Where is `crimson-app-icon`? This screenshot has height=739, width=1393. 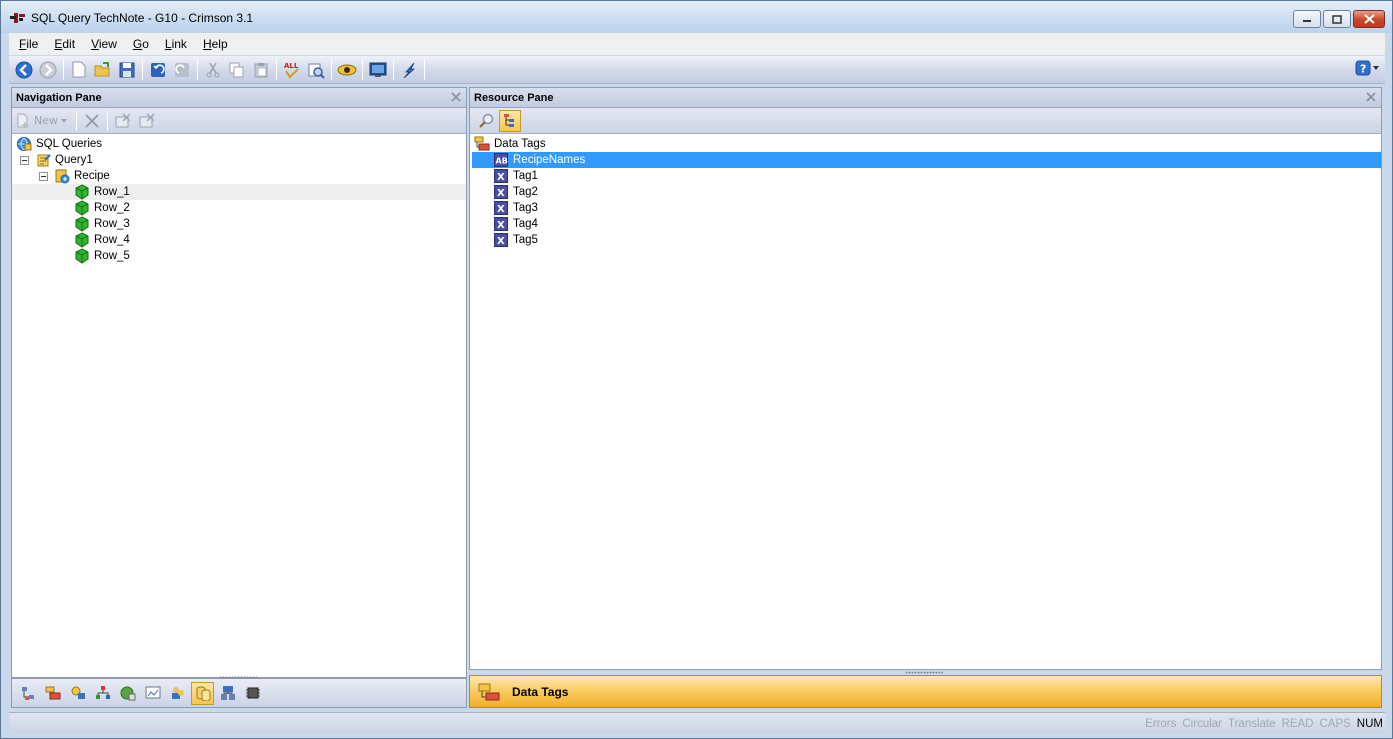
crimson-app-icon is located at coordinates (17, 18).